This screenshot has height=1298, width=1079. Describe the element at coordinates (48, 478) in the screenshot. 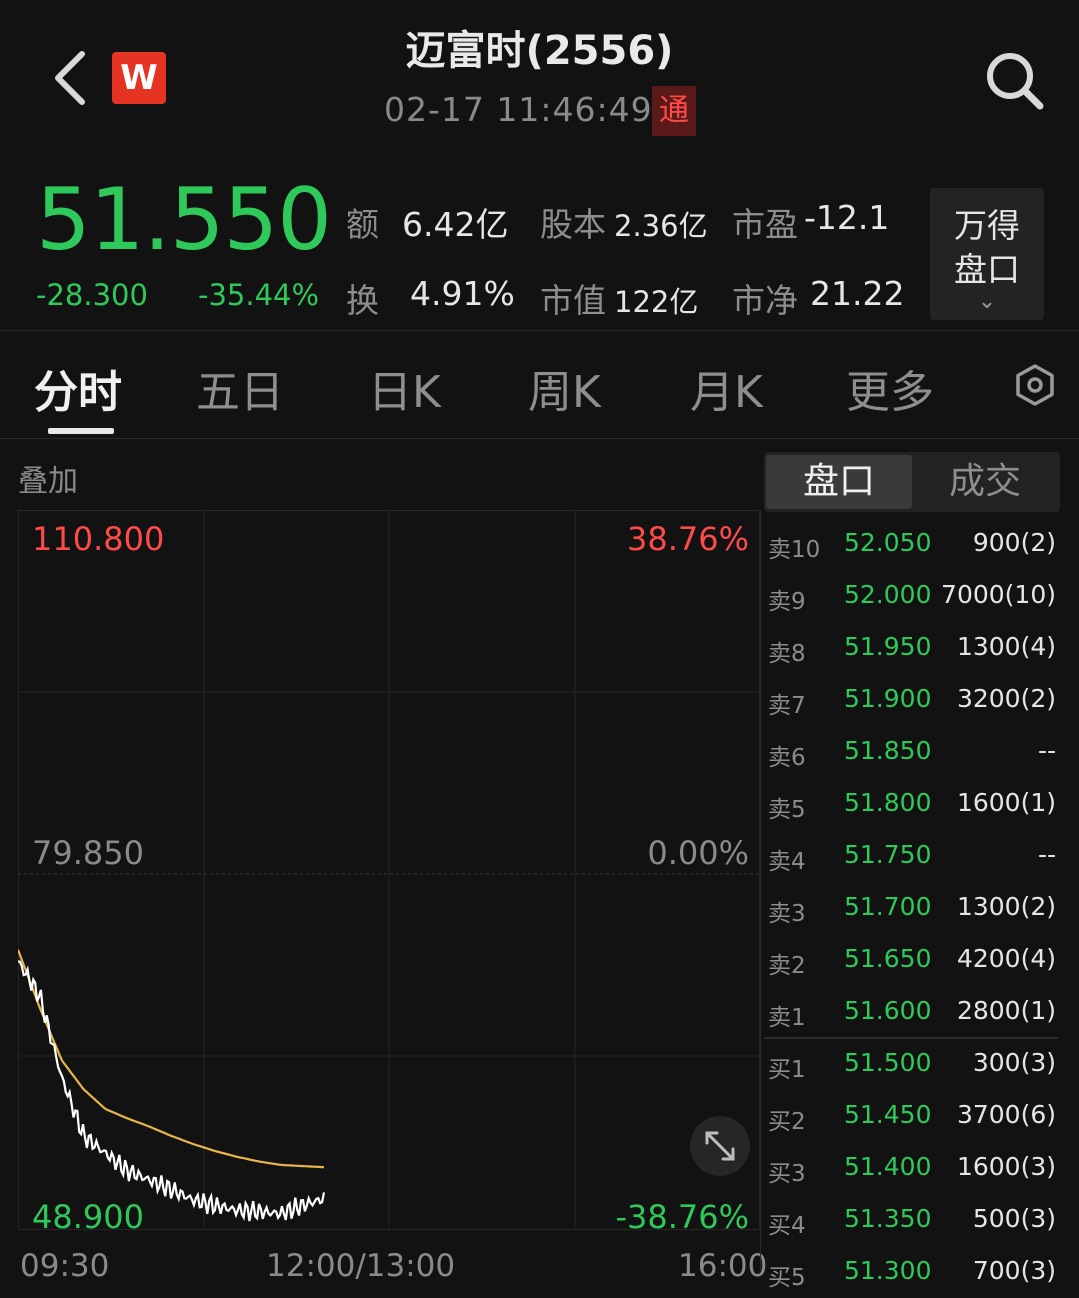

I see `overlay-button: 叠加` at that location.